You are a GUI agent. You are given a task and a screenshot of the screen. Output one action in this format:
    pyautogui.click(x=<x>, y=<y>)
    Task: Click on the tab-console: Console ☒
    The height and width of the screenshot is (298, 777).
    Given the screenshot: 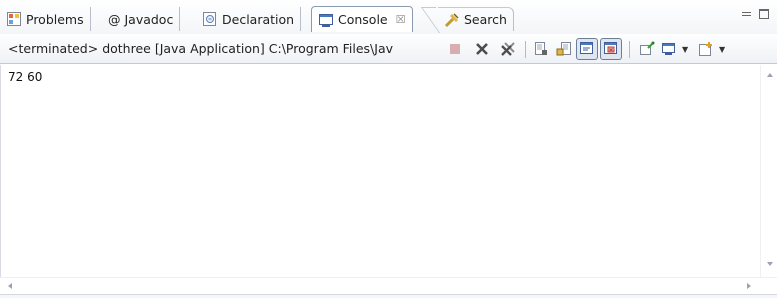 What is the action you would take?
    pyautogui.click(x=362, y=19)
    